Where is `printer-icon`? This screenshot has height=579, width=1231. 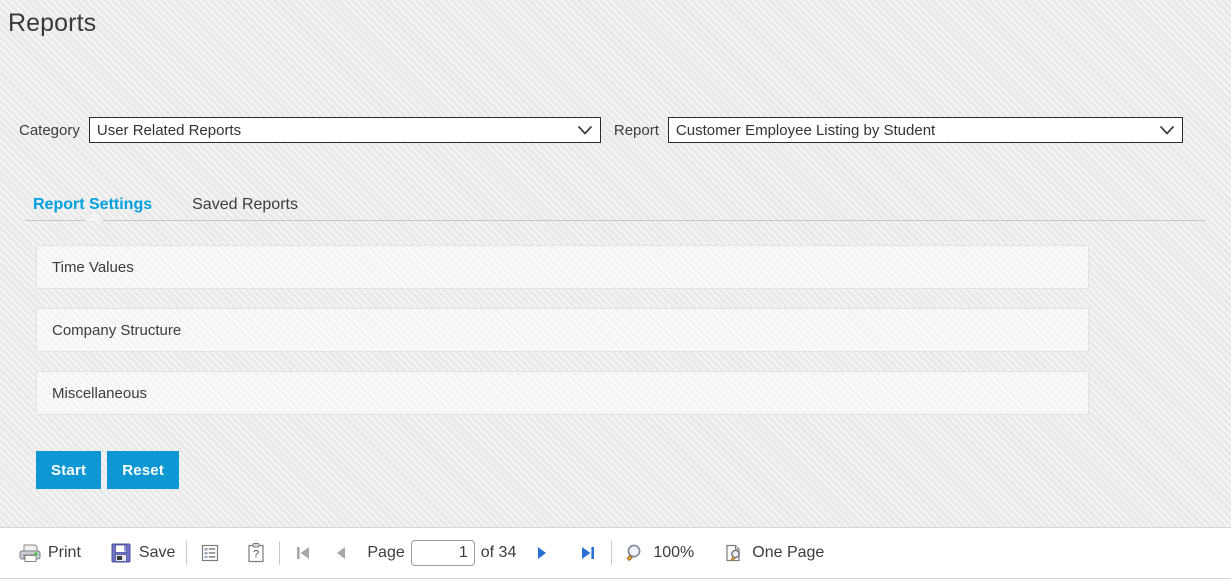
printer-icon is located at coordinates (30, 553).